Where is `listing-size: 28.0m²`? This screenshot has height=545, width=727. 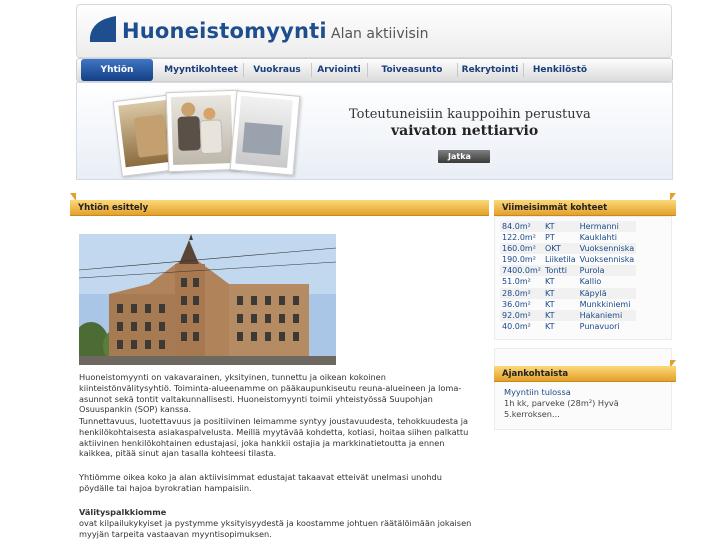
listing-size: 28.0m² is located at coordinates (521, 293).